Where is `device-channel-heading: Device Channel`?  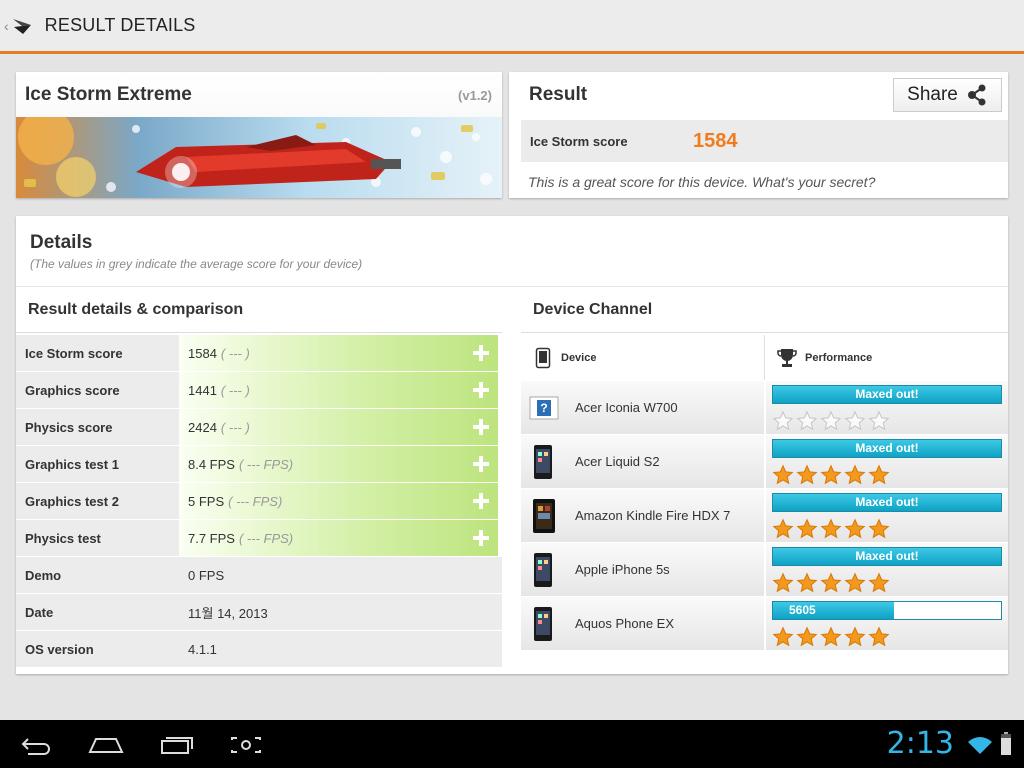 device-channel-heading: Device Channel is located at coordinates (593, 309).